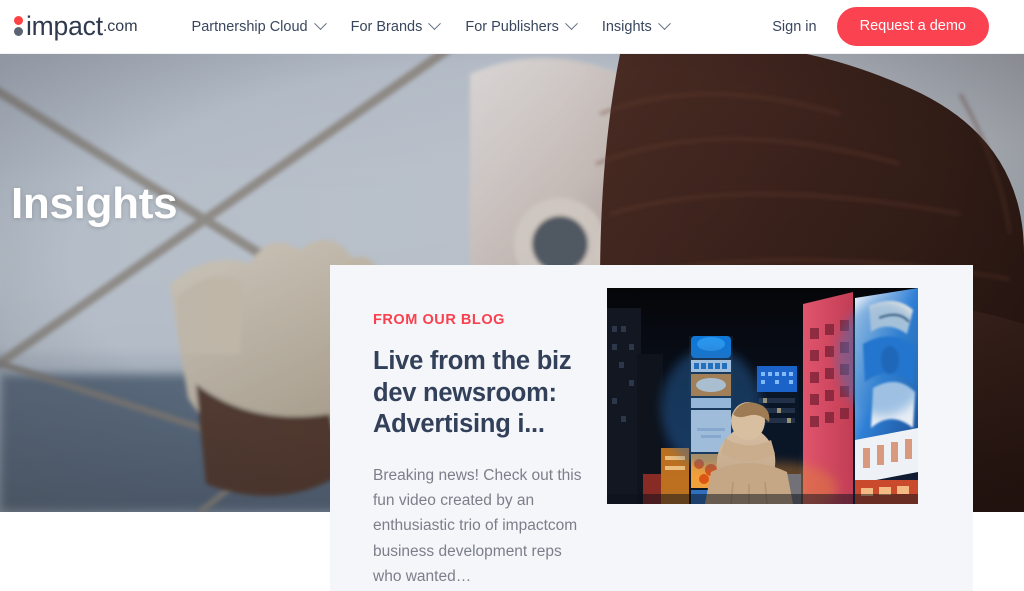  What do you see at coordinates (998, 551) in the screenshot?
I see `below-fold-right` at bounding box center [998, 551].